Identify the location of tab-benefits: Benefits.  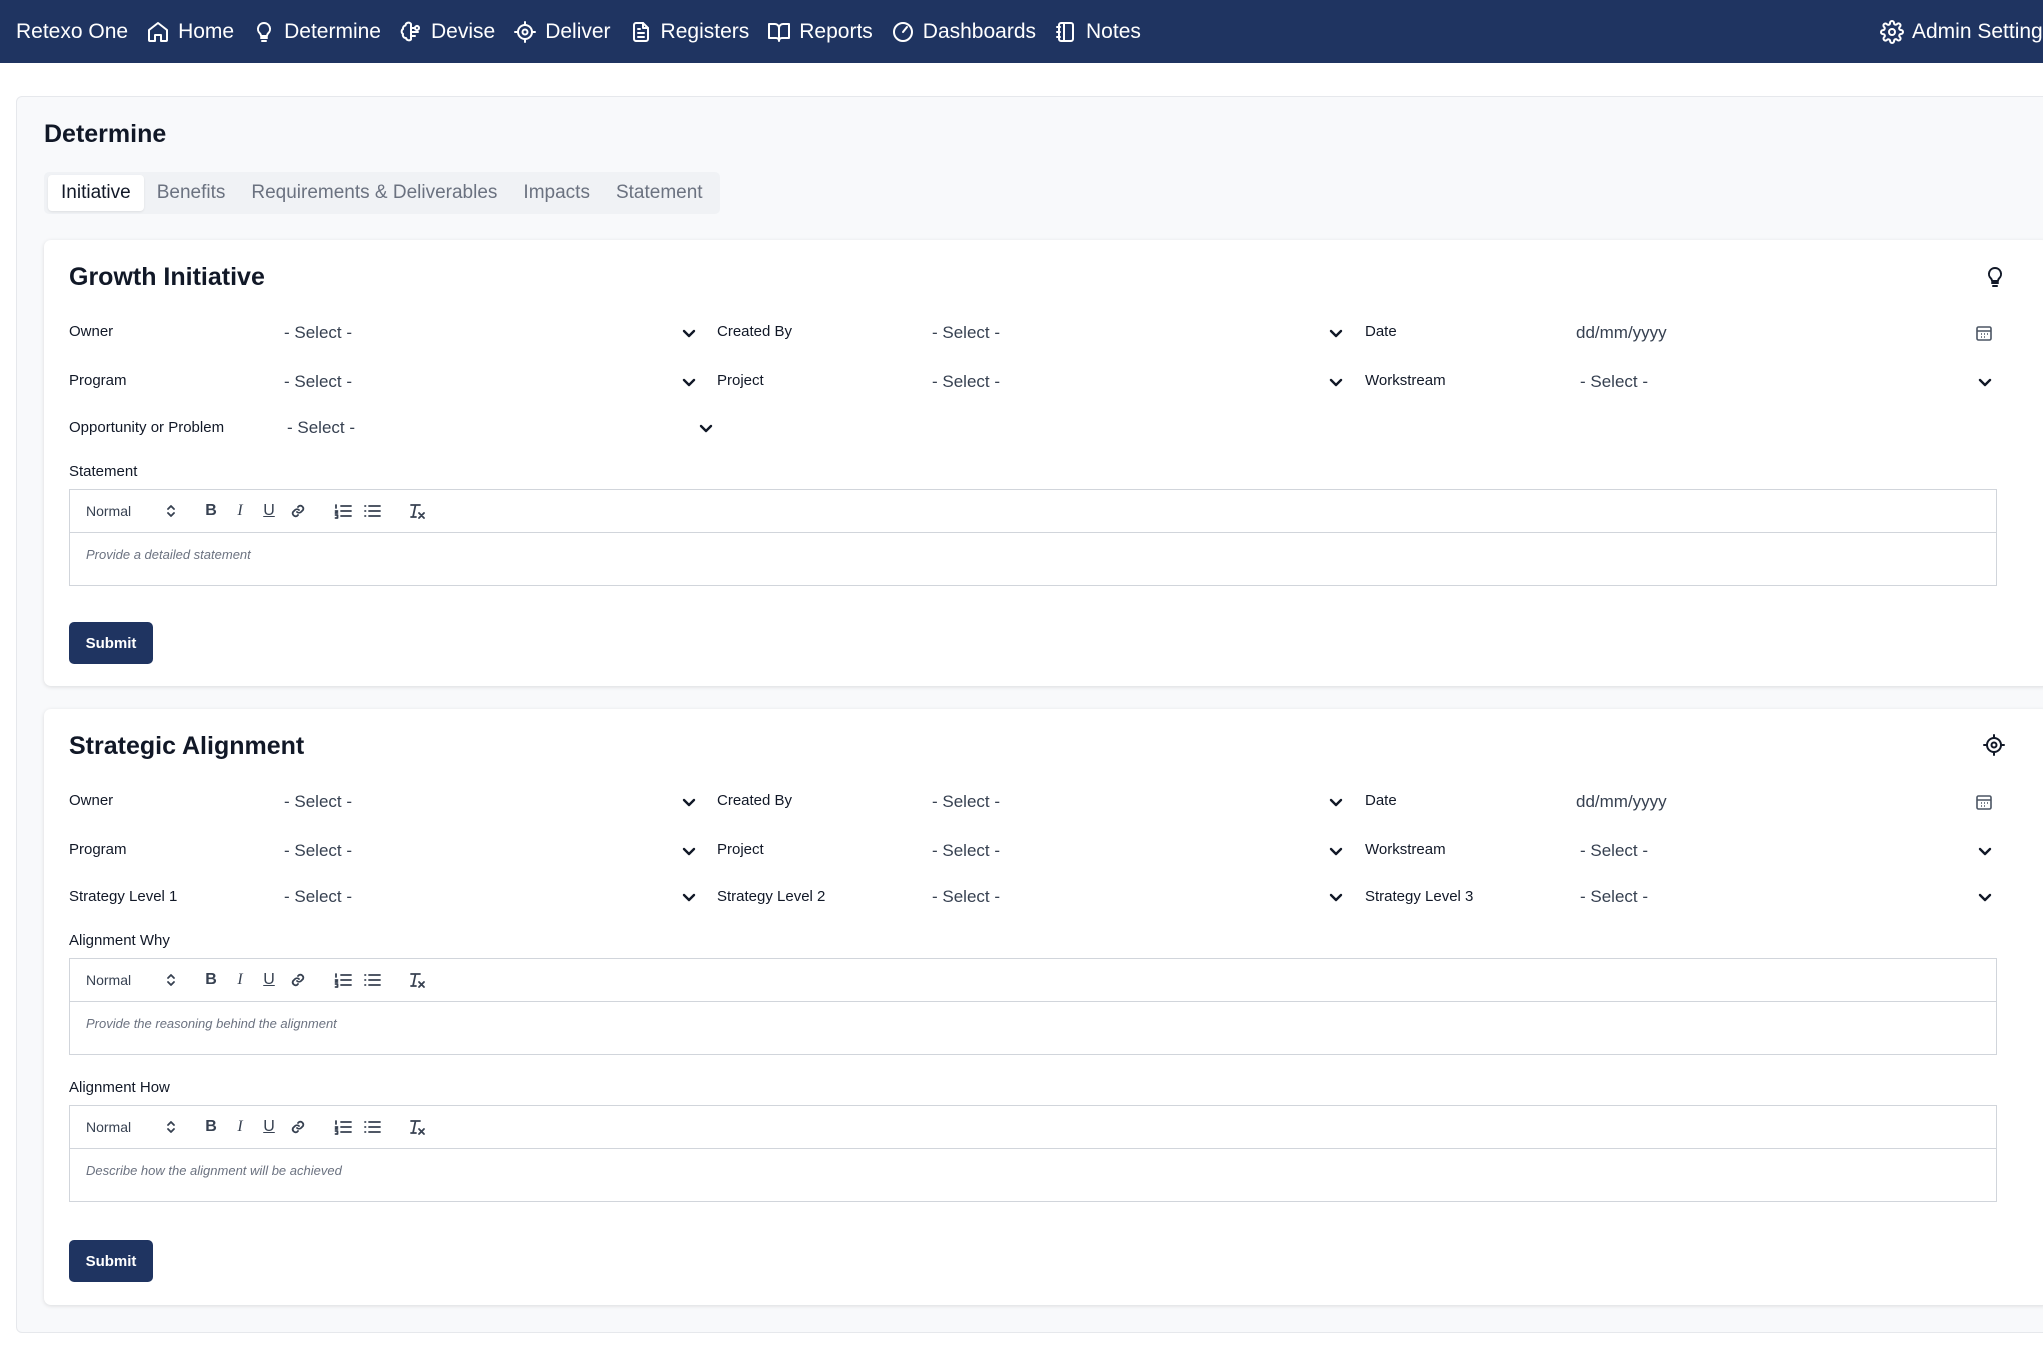
(191, 193).